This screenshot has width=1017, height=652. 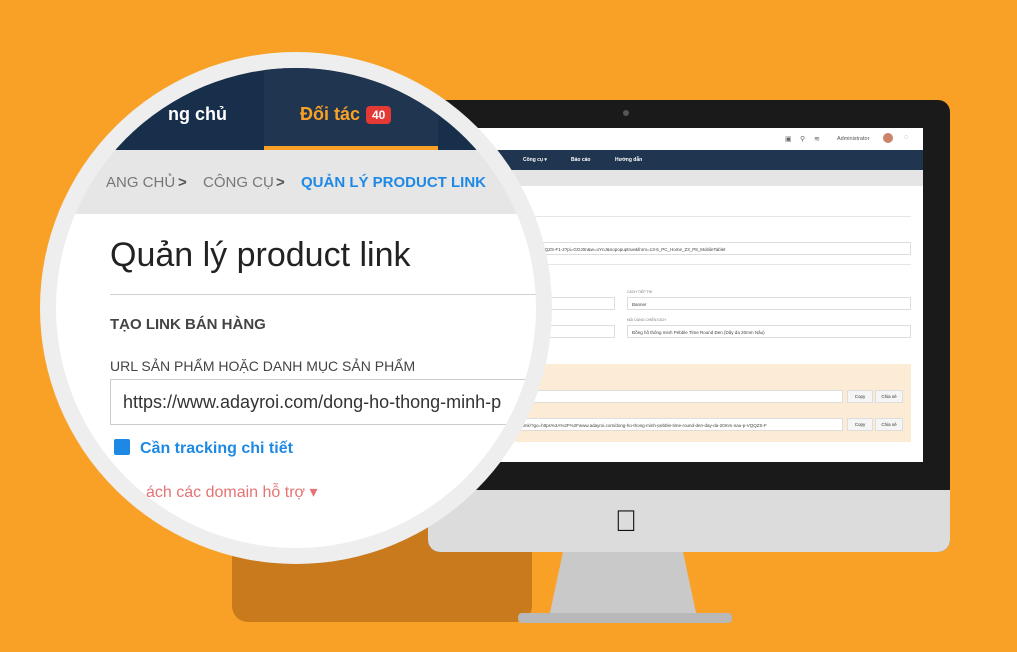 What do you see at coordinates (802, 139) in the screenshot?
I see `link-icon: ⚲` at bounding box center [802, 139].